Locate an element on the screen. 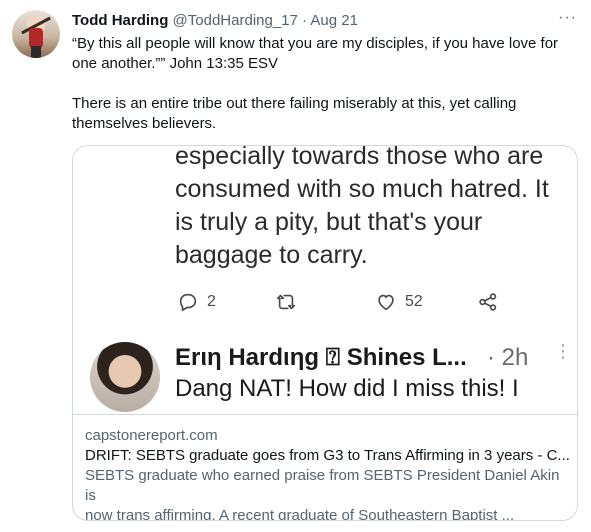  author-handle: @ToddHarding_17 is located at coordinates (235, 20).